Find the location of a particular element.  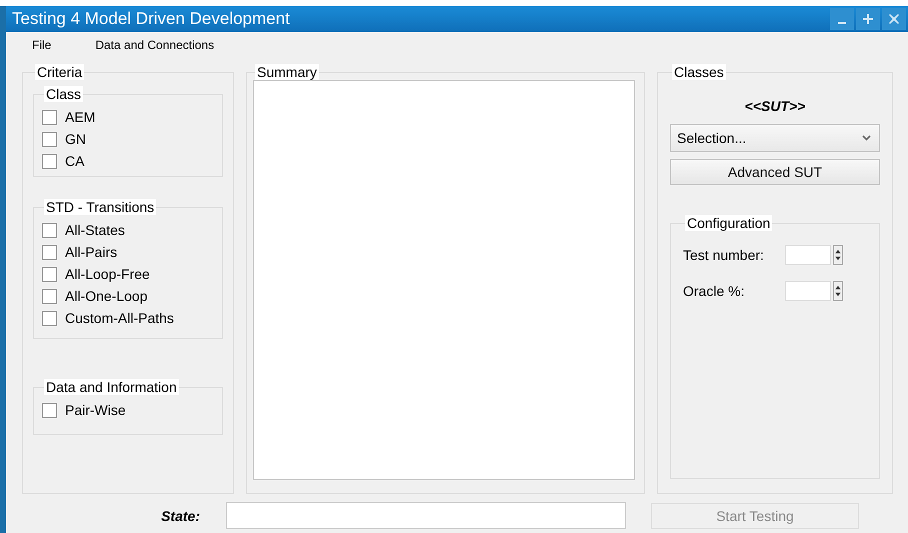

checkbox-label: GN is located at coordinates (75, 139).